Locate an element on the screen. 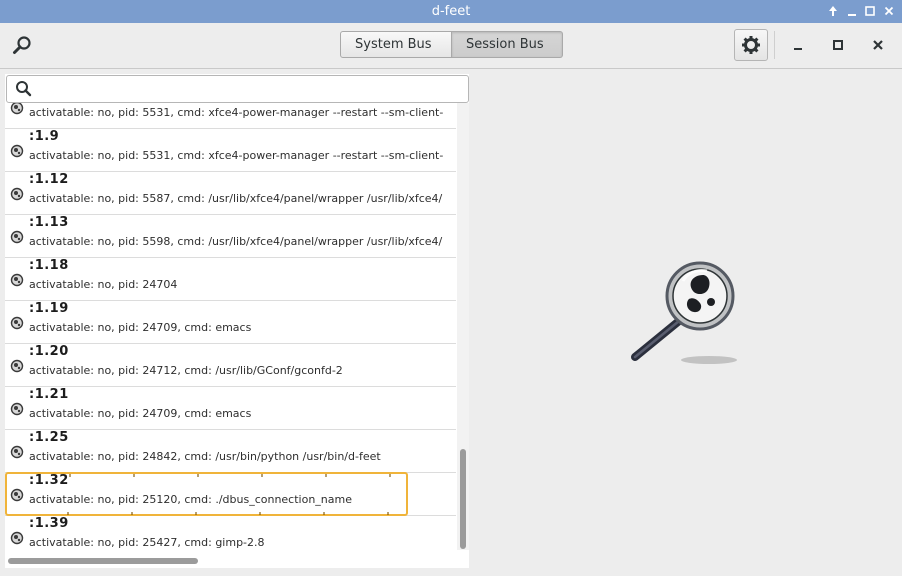  search-input is located at coordinates (237, 89).